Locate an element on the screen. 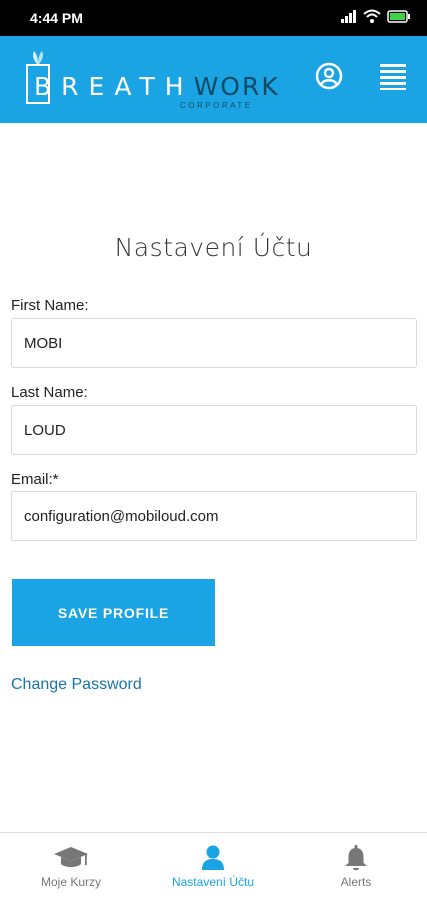 Image resolution: width=427 pixels, height=900 pixels. nav-item-moje-kurzy: Moje Kurzy is located at coordinates (71, 866).